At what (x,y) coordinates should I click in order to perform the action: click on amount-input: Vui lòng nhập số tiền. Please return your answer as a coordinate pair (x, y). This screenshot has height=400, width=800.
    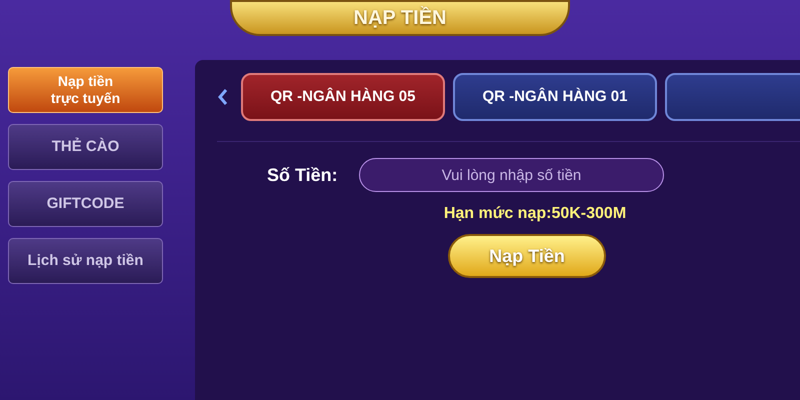
    Looking at the image, I should click on (511, 175).